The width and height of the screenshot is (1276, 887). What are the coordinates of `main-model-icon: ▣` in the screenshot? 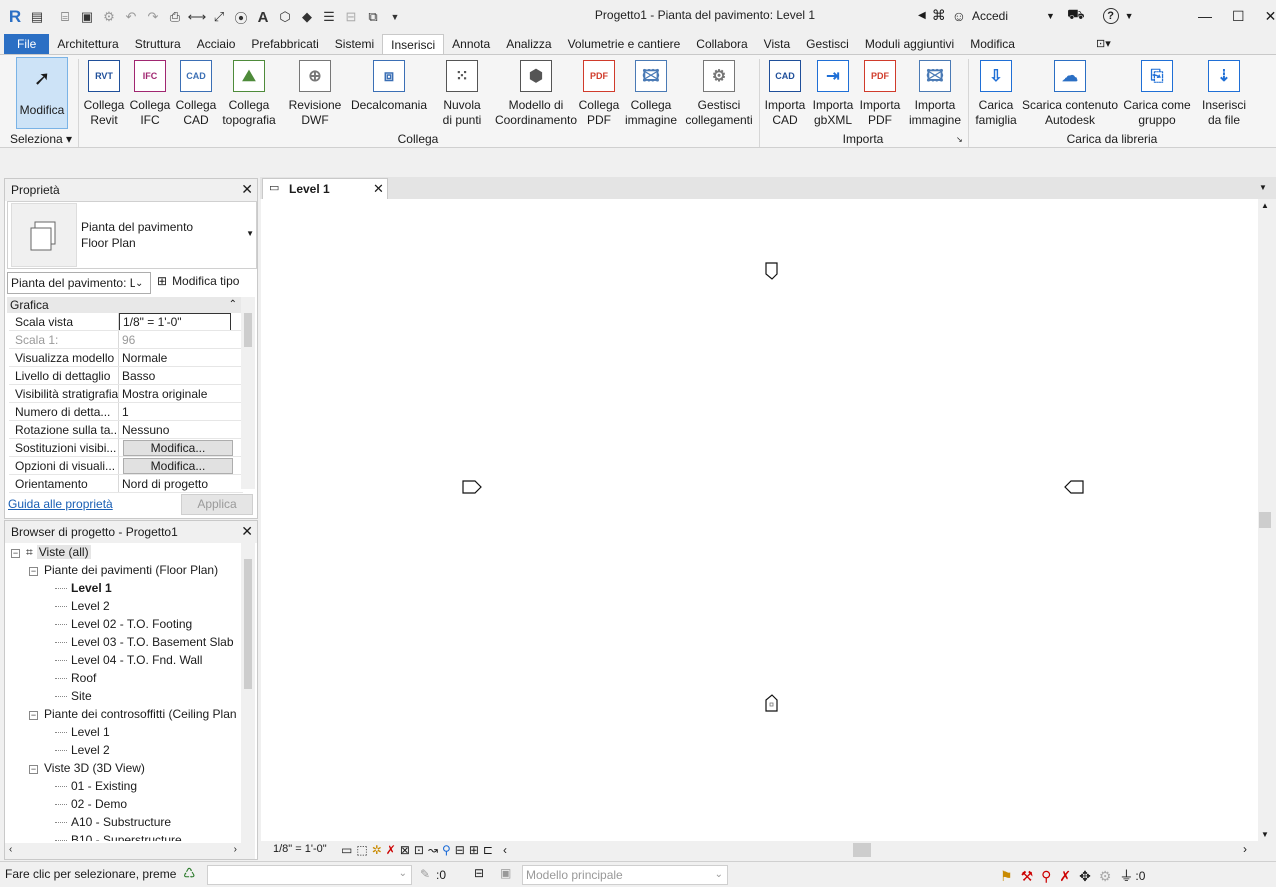 It's located at (505, 873).